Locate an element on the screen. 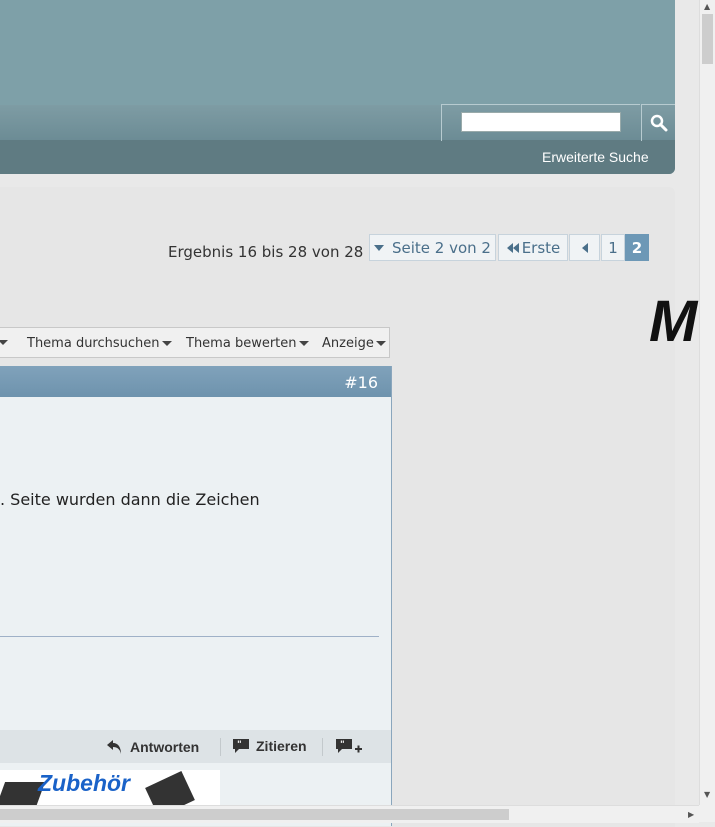 The height and width of the screenshot is (827, 715). page-2-label: 2 is located at coordinates (637, 247).